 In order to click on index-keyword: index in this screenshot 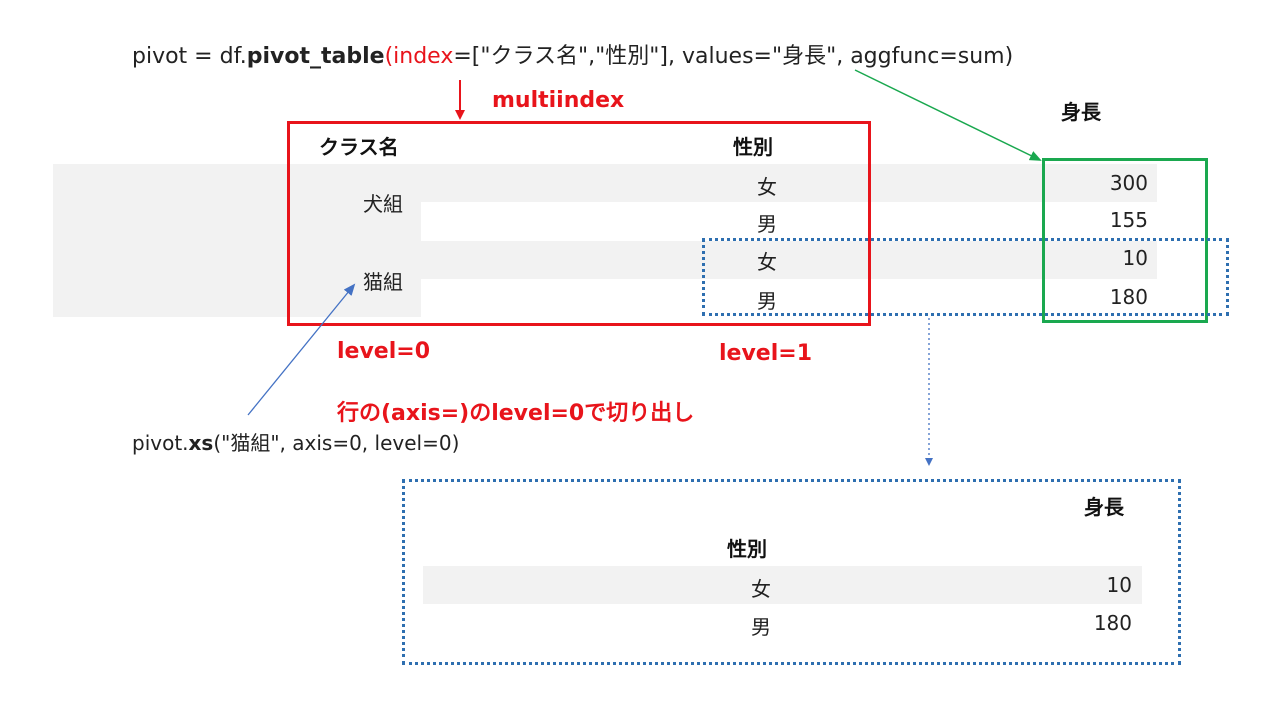, I will do `click(423, 56)`.